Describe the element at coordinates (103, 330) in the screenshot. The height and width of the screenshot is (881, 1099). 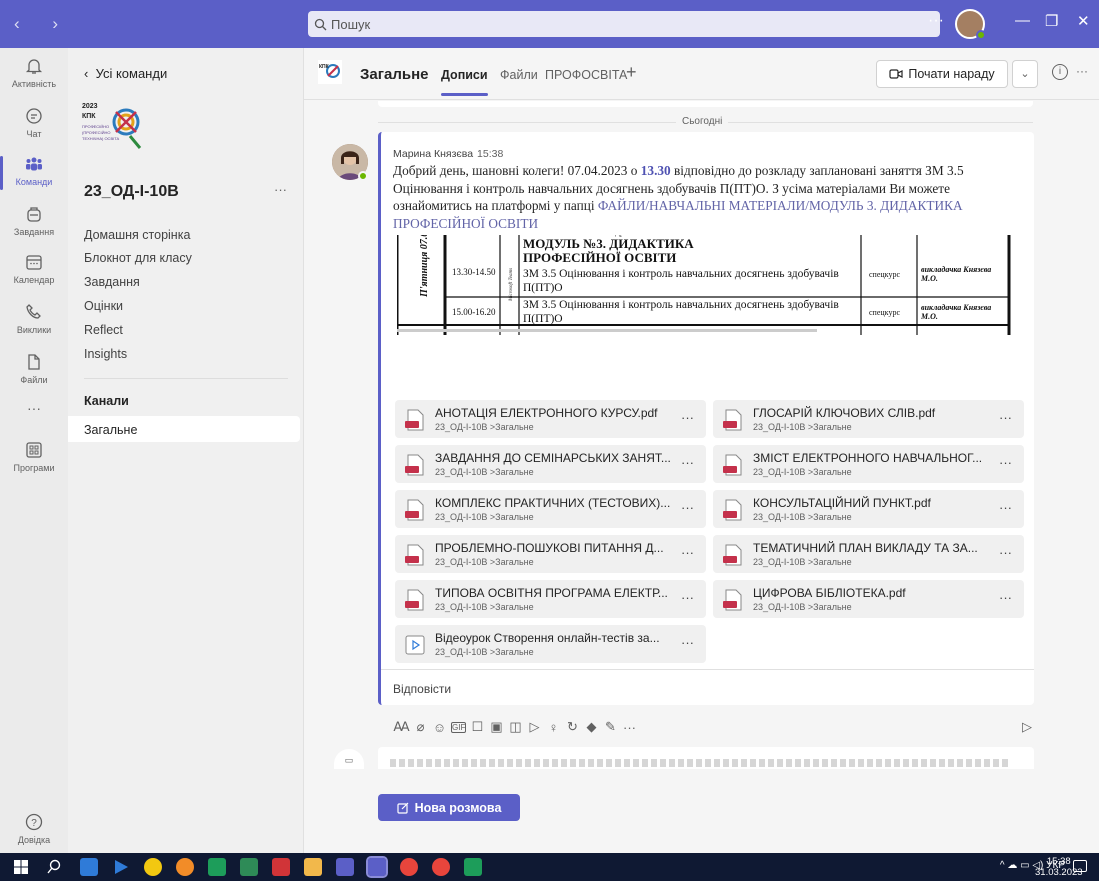
I see `team-link-reflect: Reflect` at that location.